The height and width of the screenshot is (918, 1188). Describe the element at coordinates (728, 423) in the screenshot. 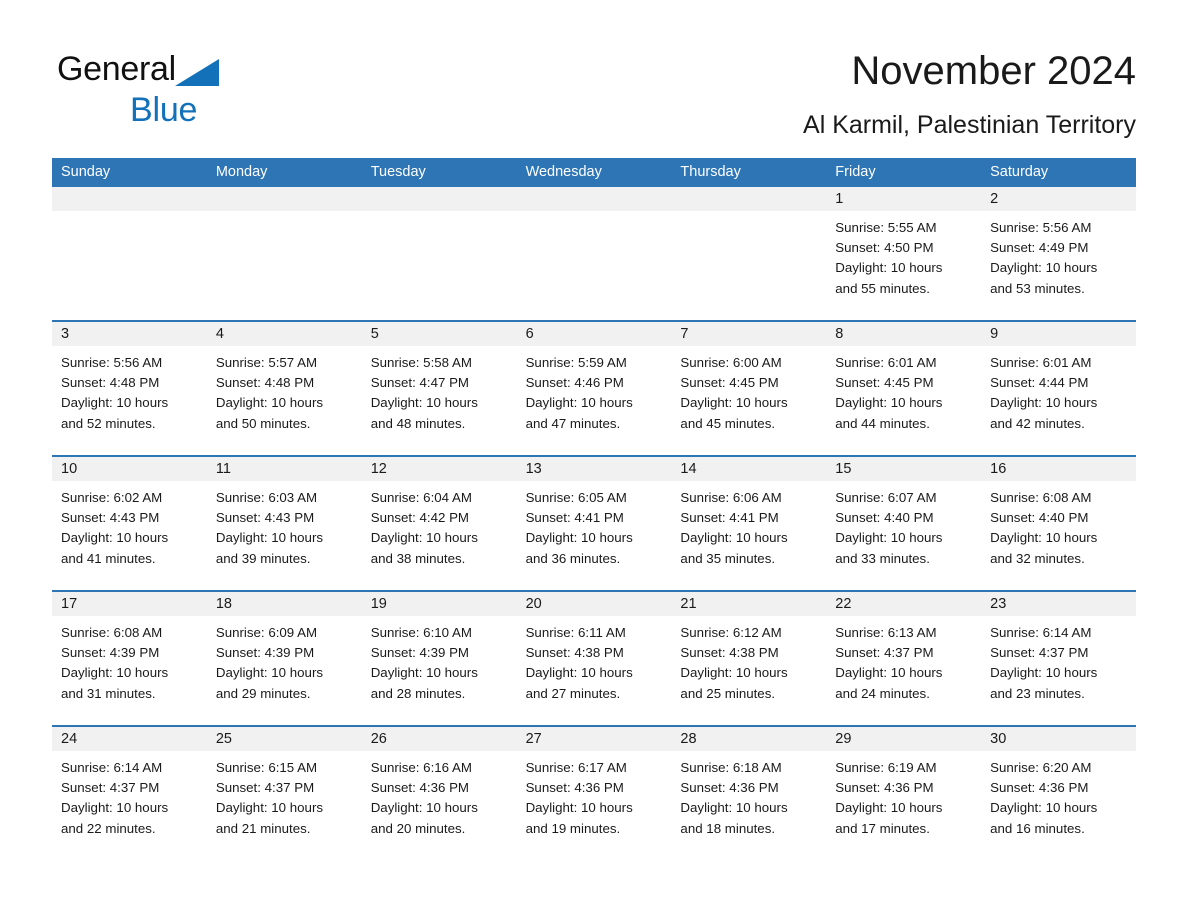

I see `day-daylight2-text: and 45 minutes.` at that location.